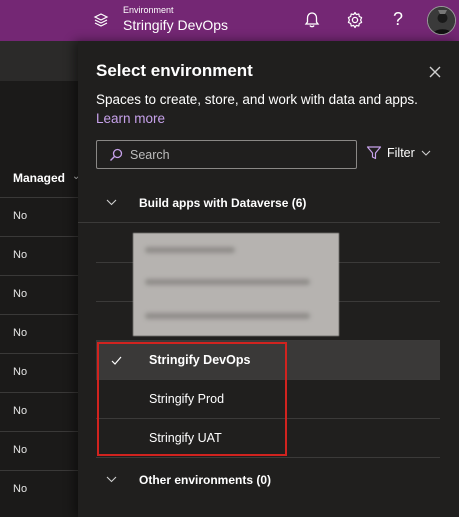  I want to click on gear-icon, so click(355, 20).